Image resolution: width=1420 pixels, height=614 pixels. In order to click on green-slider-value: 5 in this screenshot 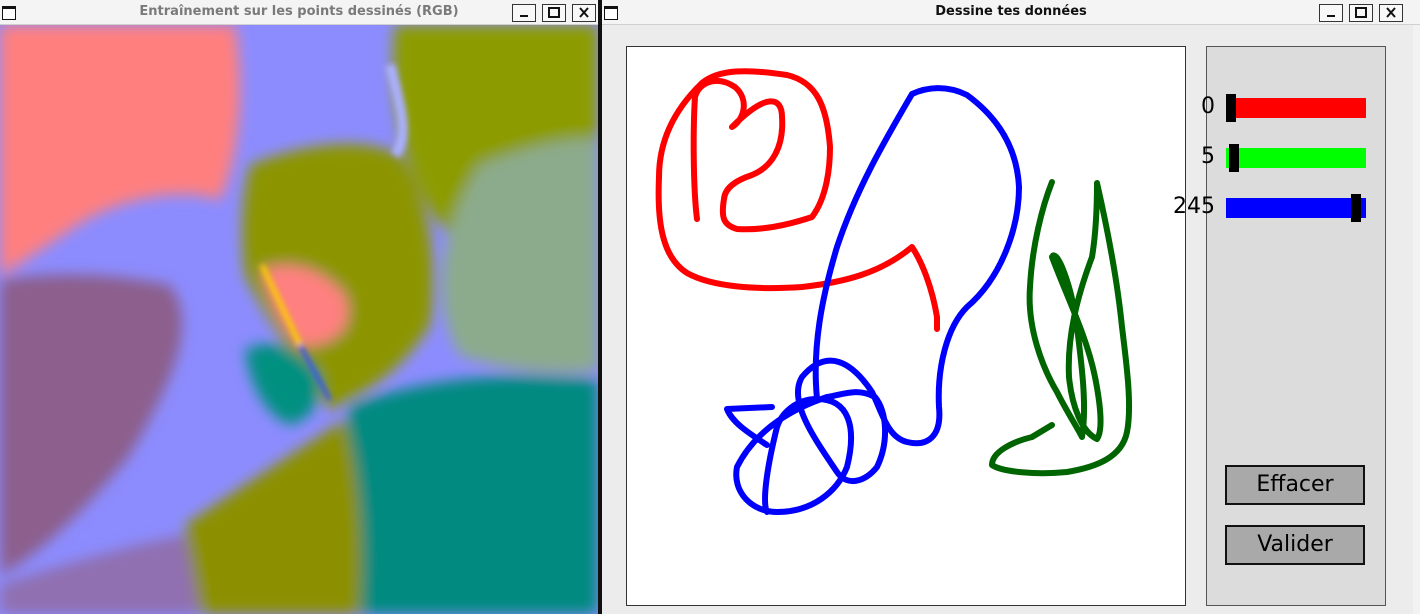, I will do `click(1208, 156)`.